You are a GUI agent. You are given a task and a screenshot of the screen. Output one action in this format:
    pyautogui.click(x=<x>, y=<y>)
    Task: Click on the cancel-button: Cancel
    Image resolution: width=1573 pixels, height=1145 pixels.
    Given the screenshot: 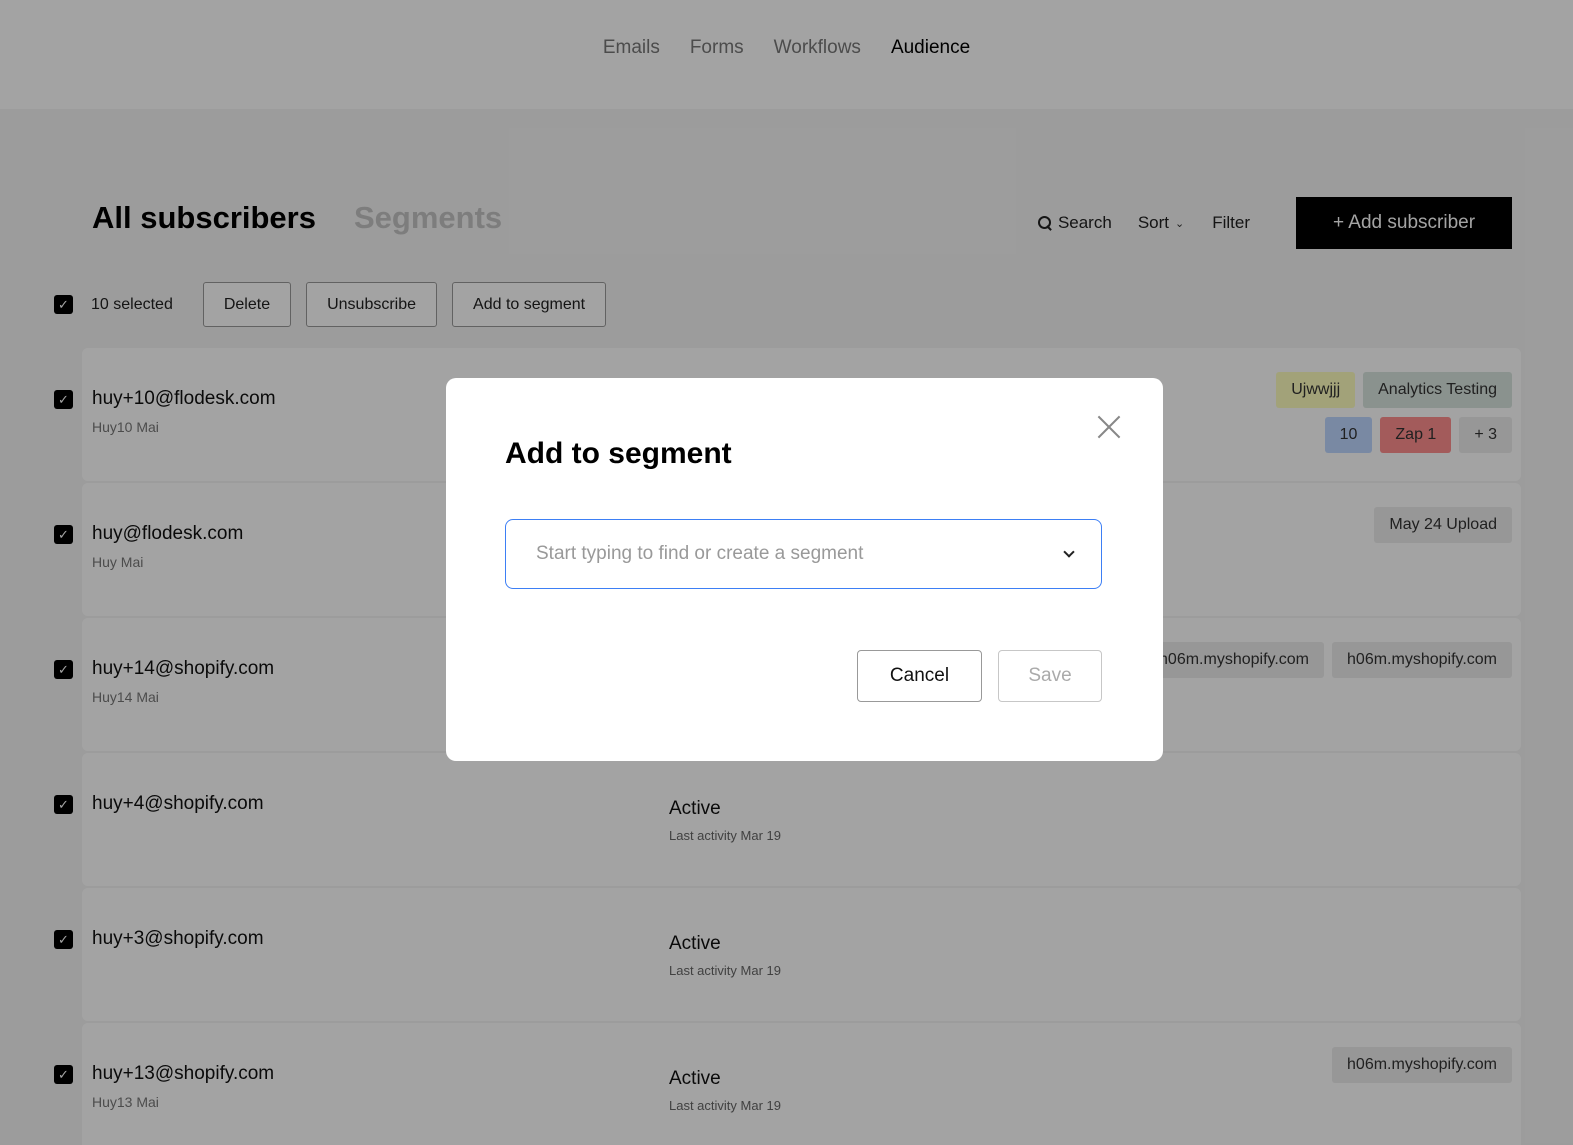 What is the action you would take?
    pyautogui.click(x=919, y=676)
    